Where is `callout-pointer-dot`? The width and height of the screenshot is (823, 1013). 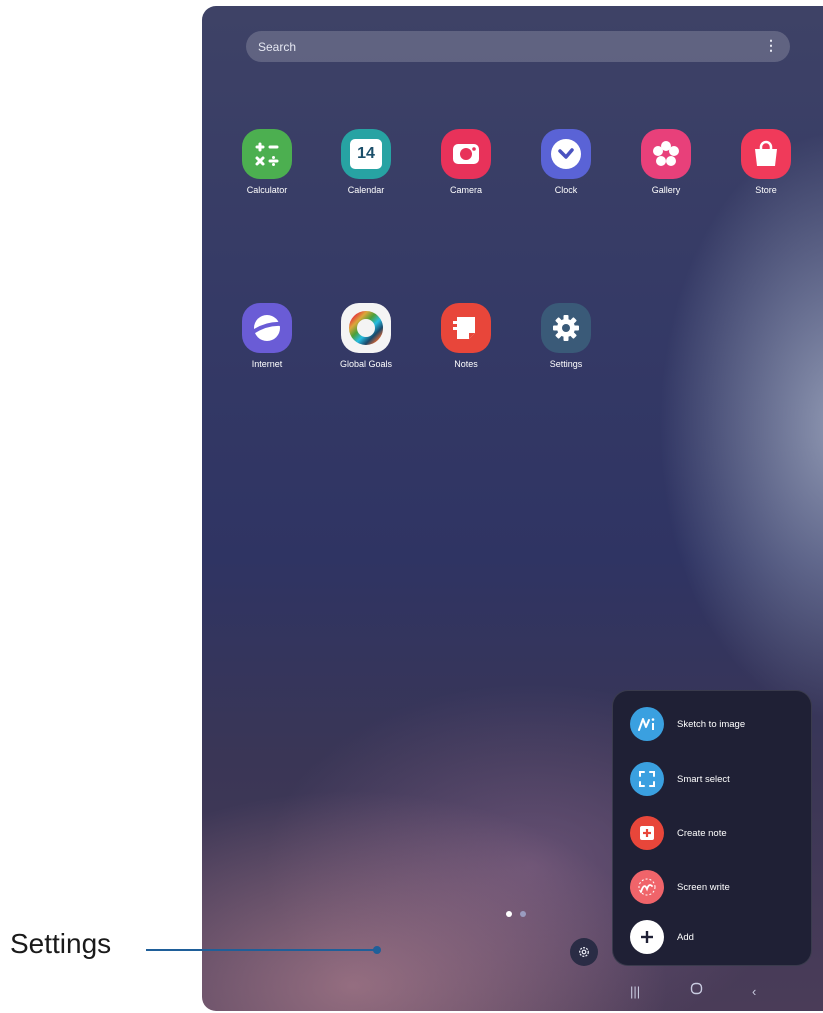
callout-pointer-dot is located at coordinates (377, 950).